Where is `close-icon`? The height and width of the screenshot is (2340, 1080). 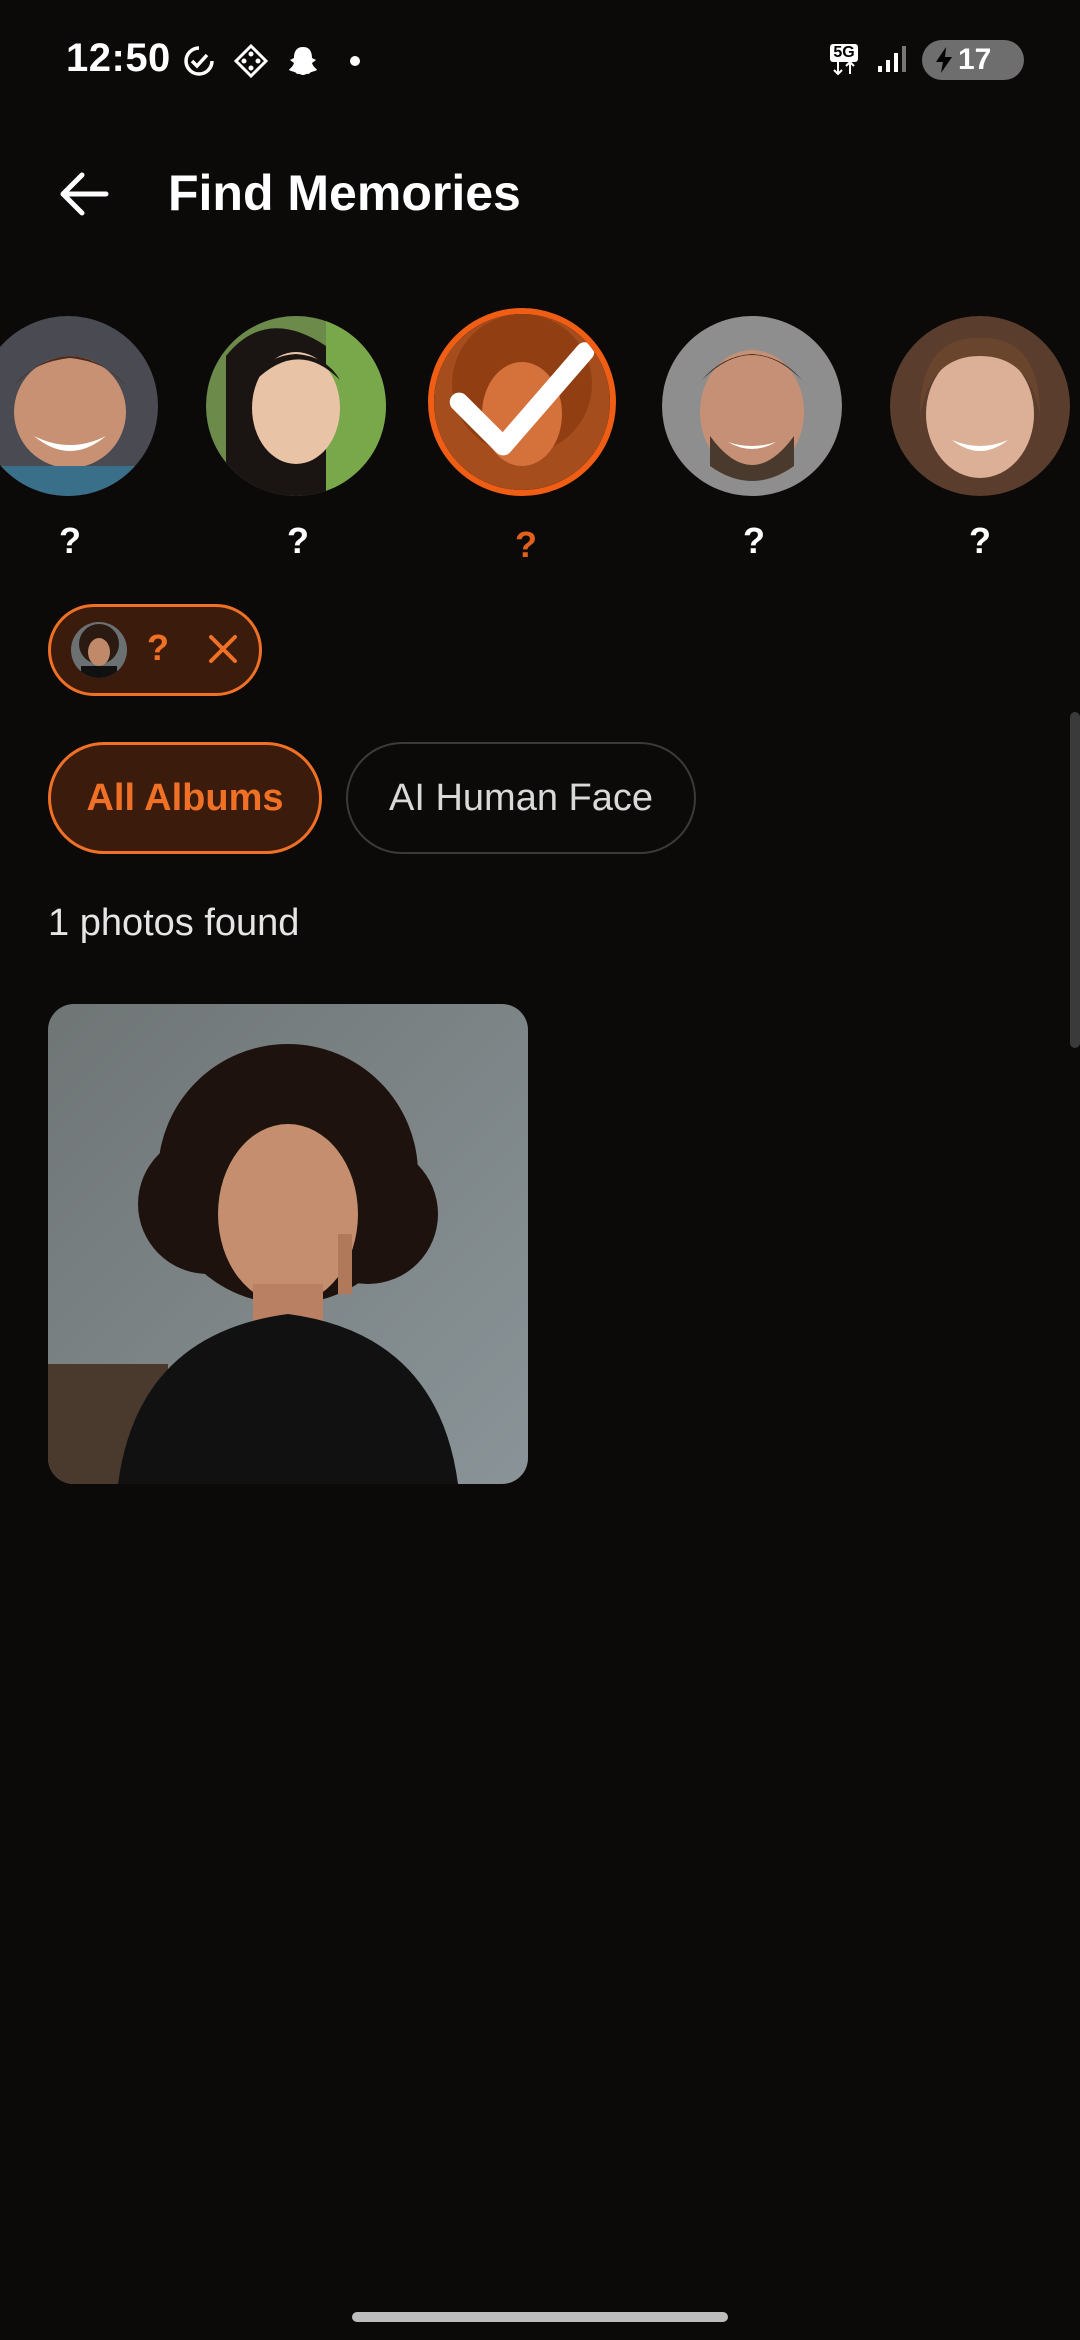
close-icon is located at coordinates (223, 649).